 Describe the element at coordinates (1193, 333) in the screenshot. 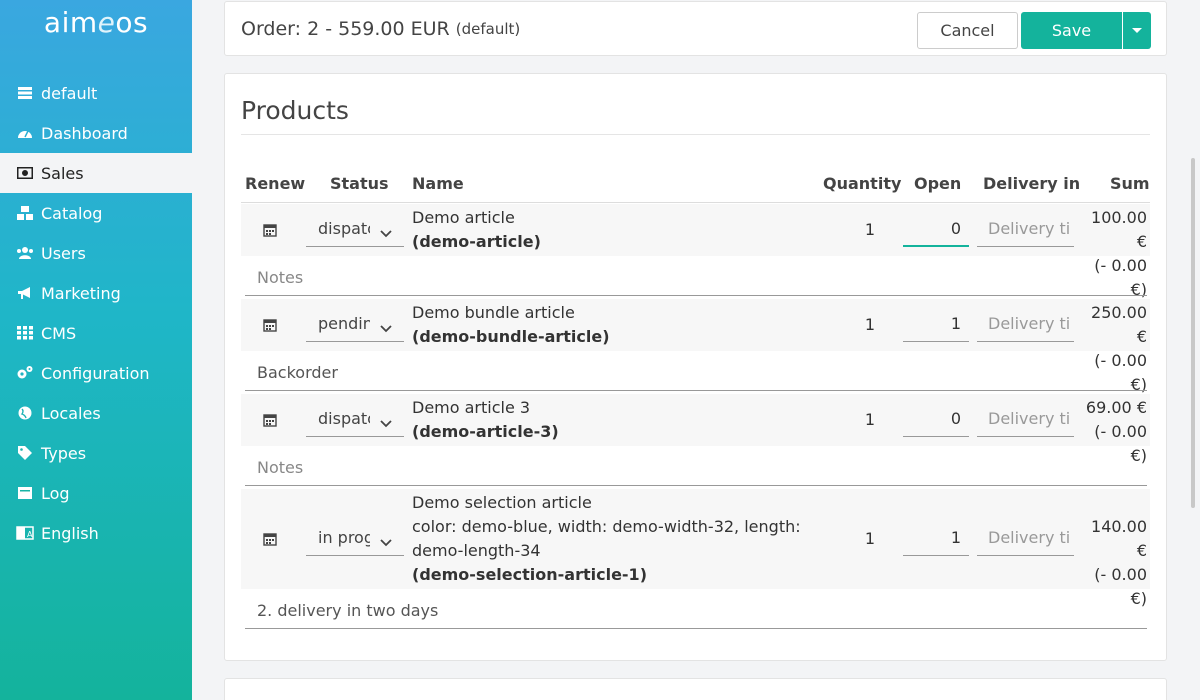

I see `scrollbar` at that location.